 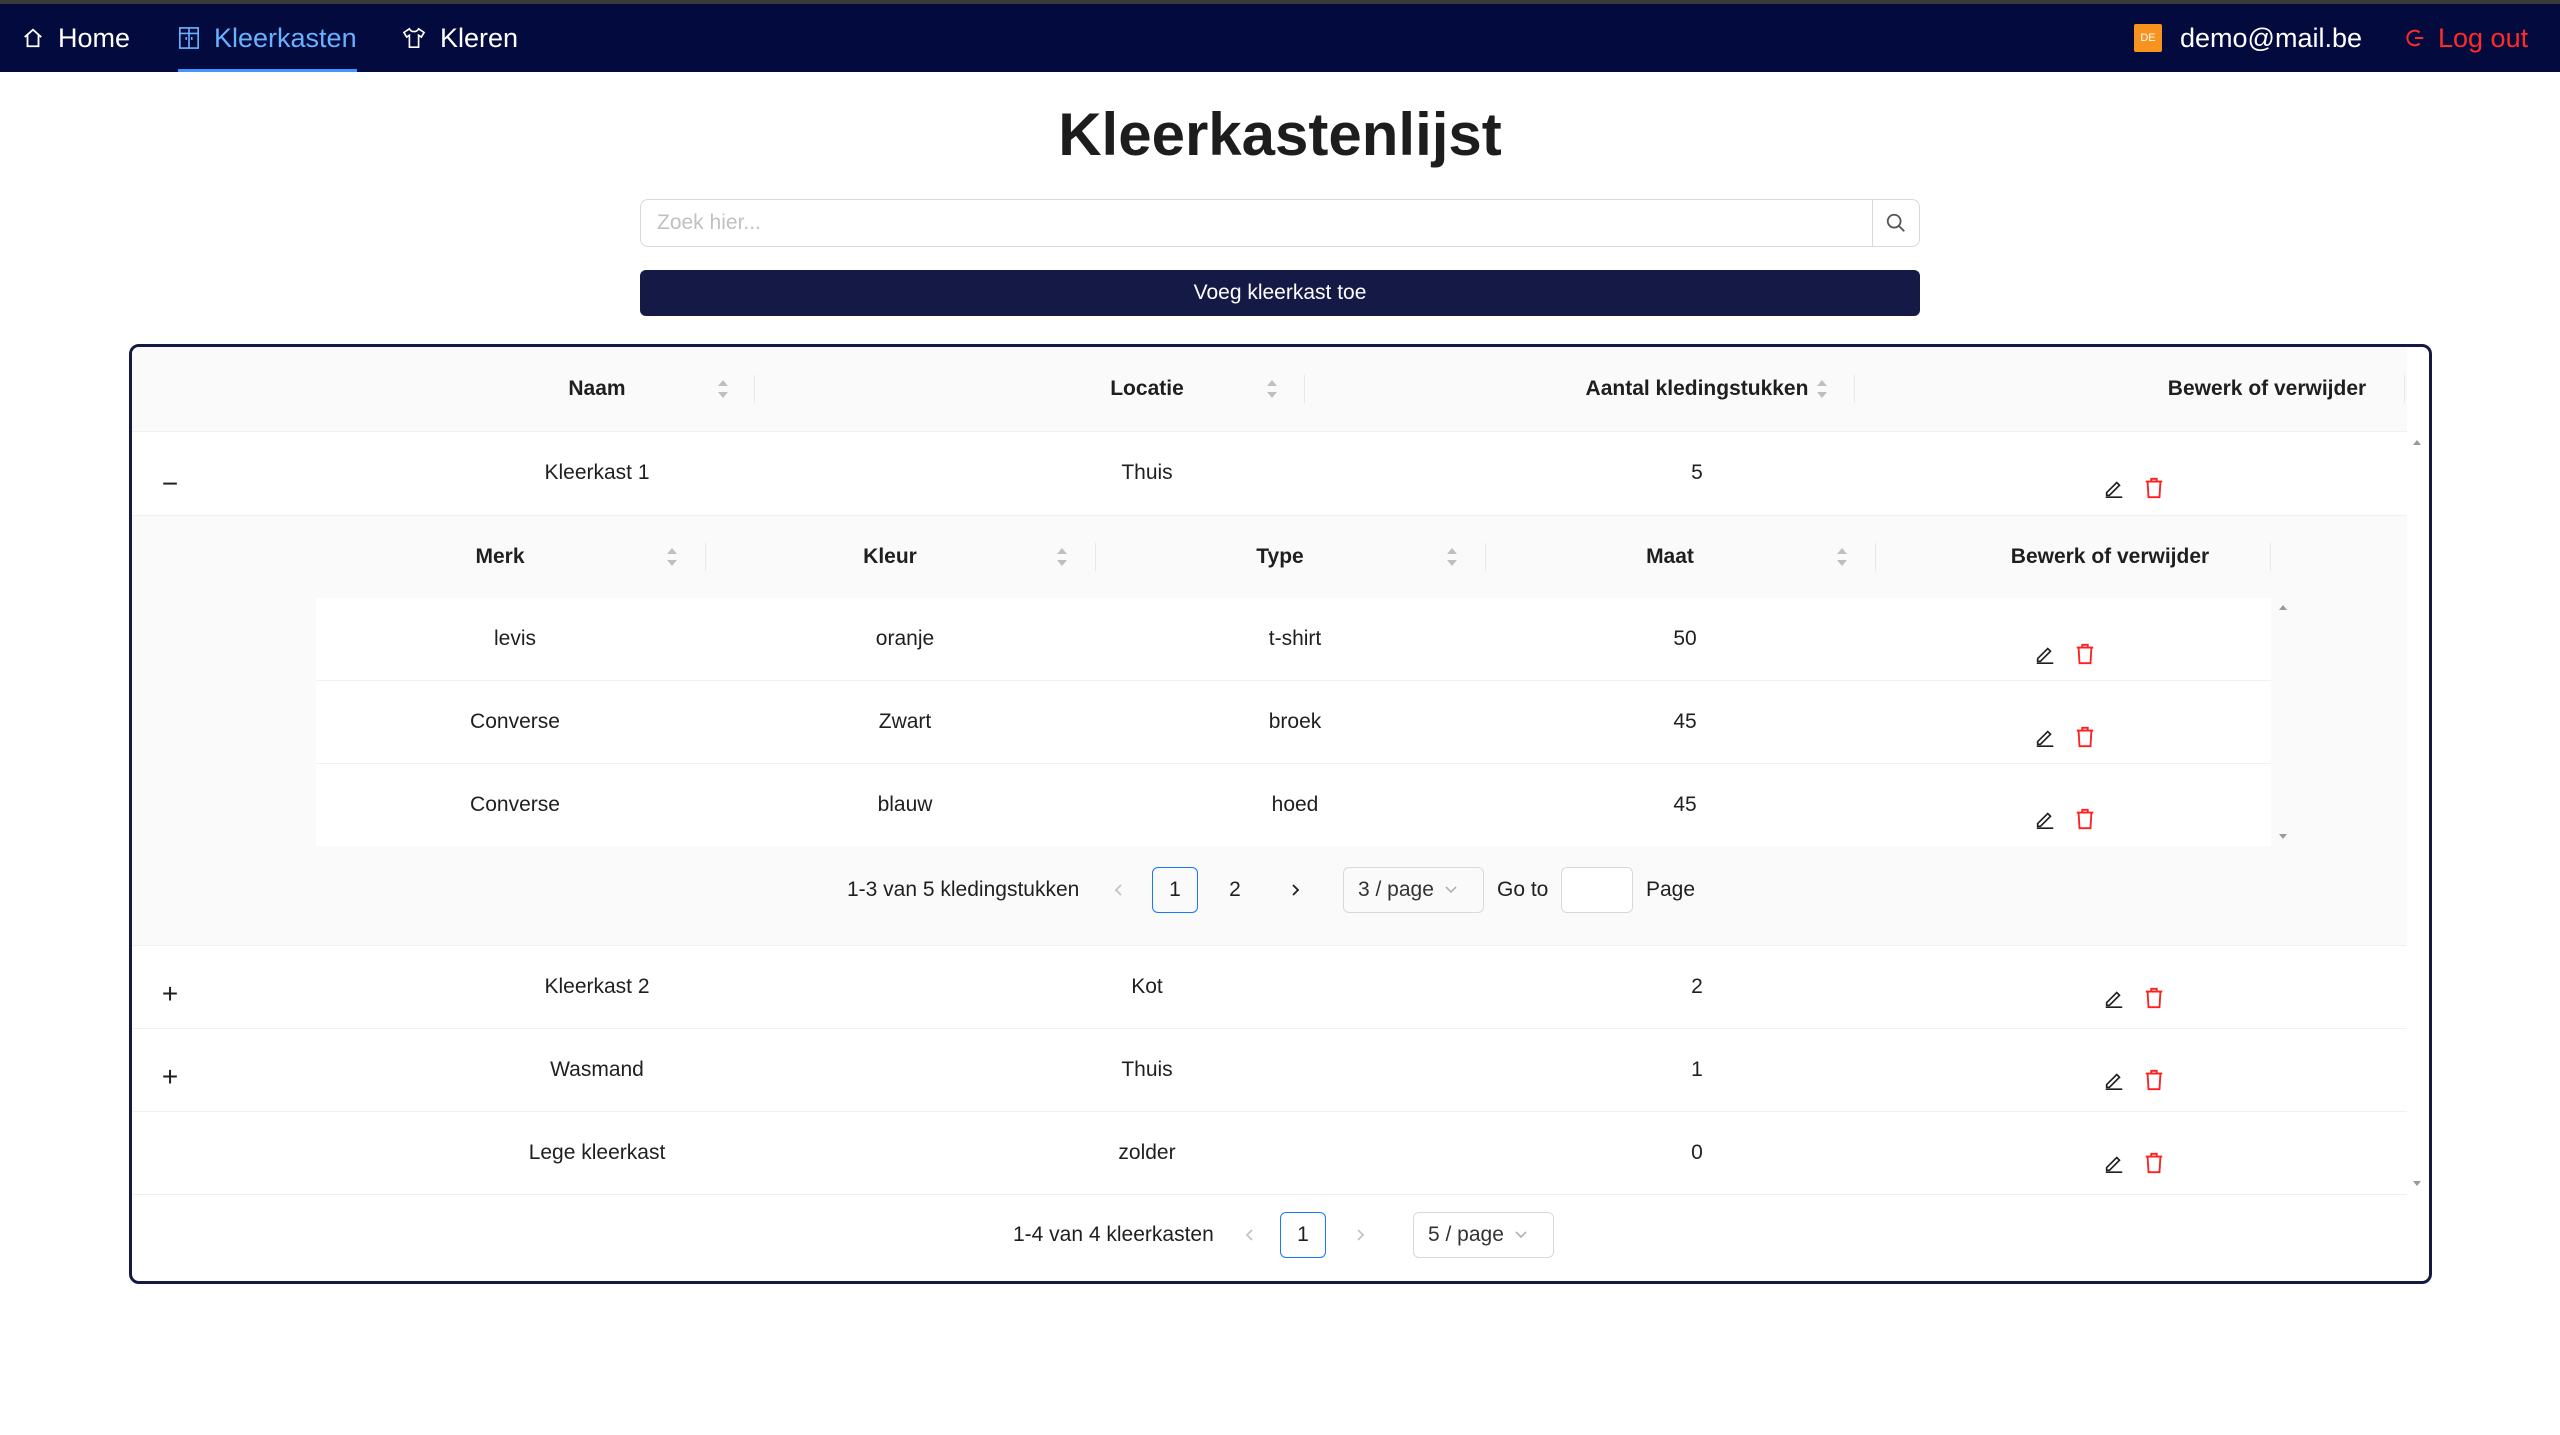 I want to click on nav-wardrobes: Kleerkasten, so click(x=267, y=38).